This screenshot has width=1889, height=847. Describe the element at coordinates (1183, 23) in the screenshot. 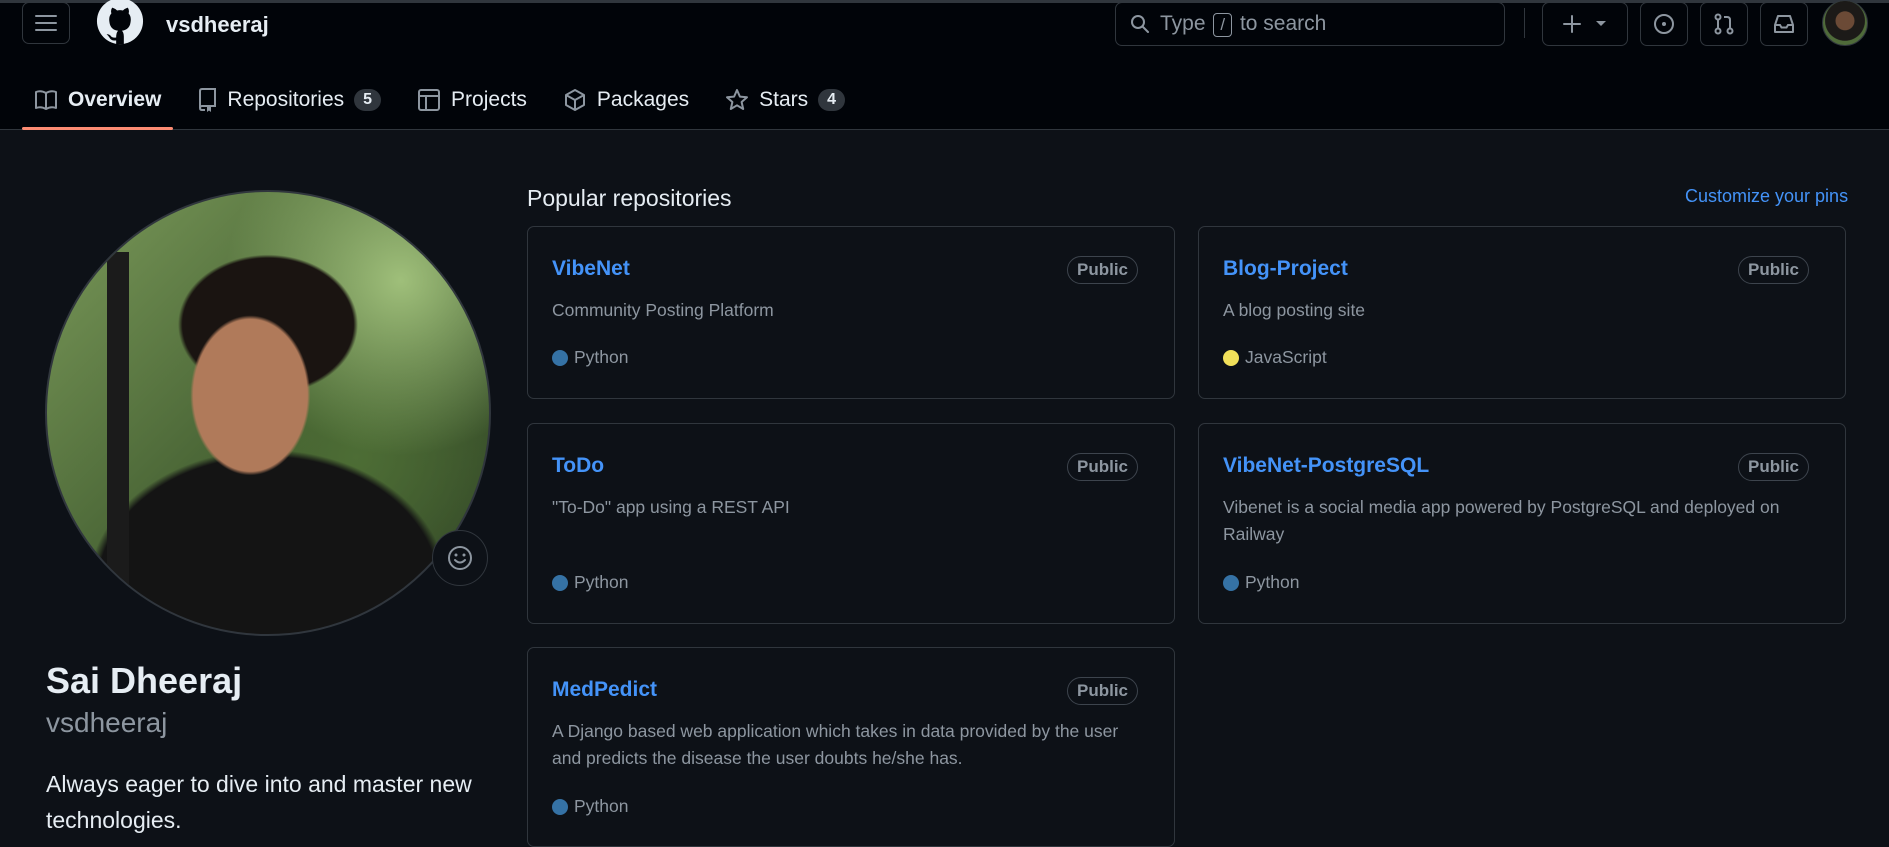

I see `search-placeholder-prefix: Type` at that location.